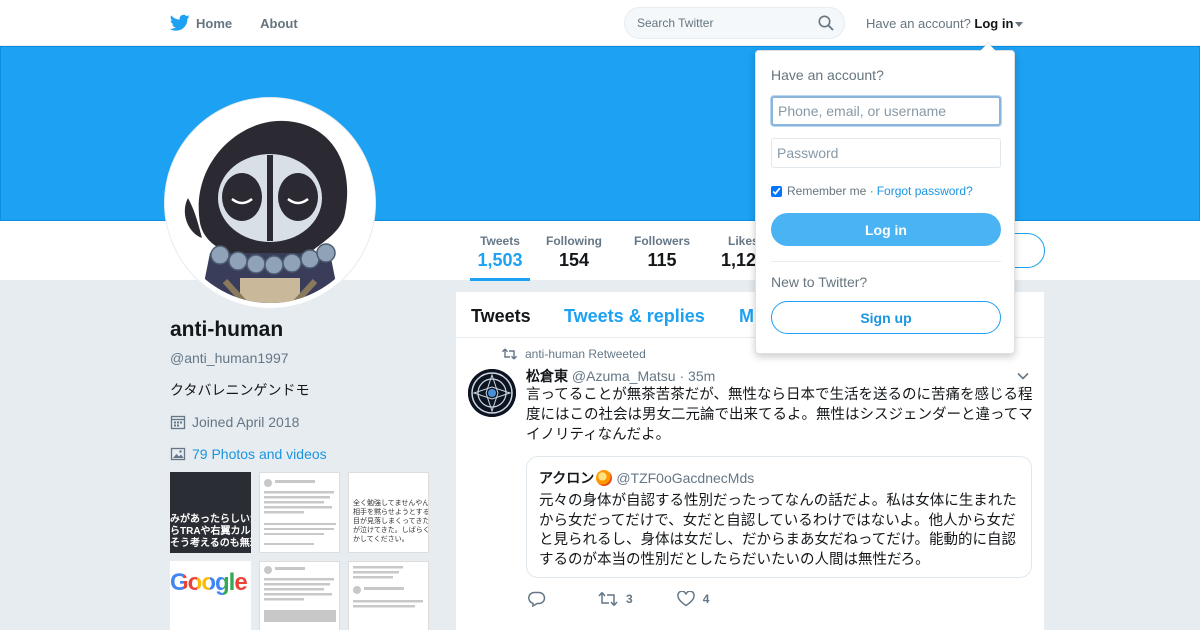 This screenshot has width=1200, height=630. I want to click on nav-about-label: About, so click(279, 23).